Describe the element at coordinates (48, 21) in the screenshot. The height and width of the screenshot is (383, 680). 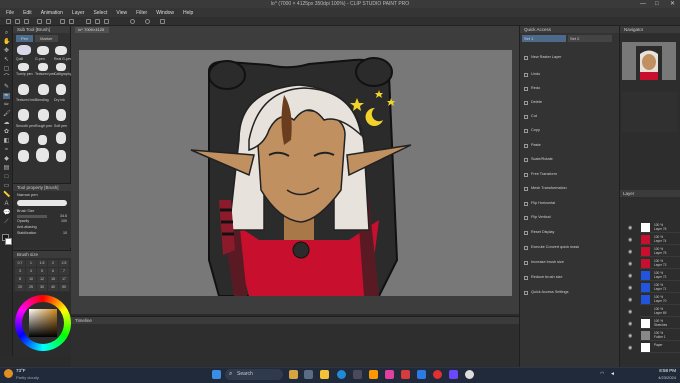
I see `redo-icon` at that location.